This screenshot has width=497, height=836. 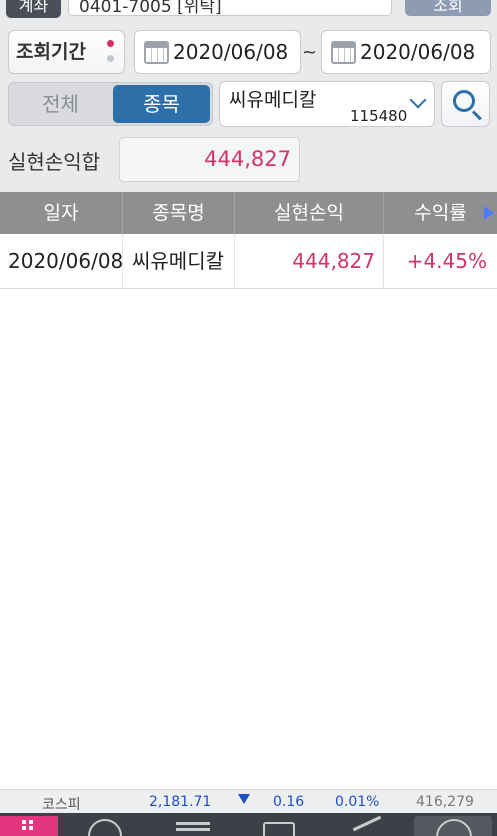 I want to click on segment-all-button: 전체, so click(x=60, y=104).